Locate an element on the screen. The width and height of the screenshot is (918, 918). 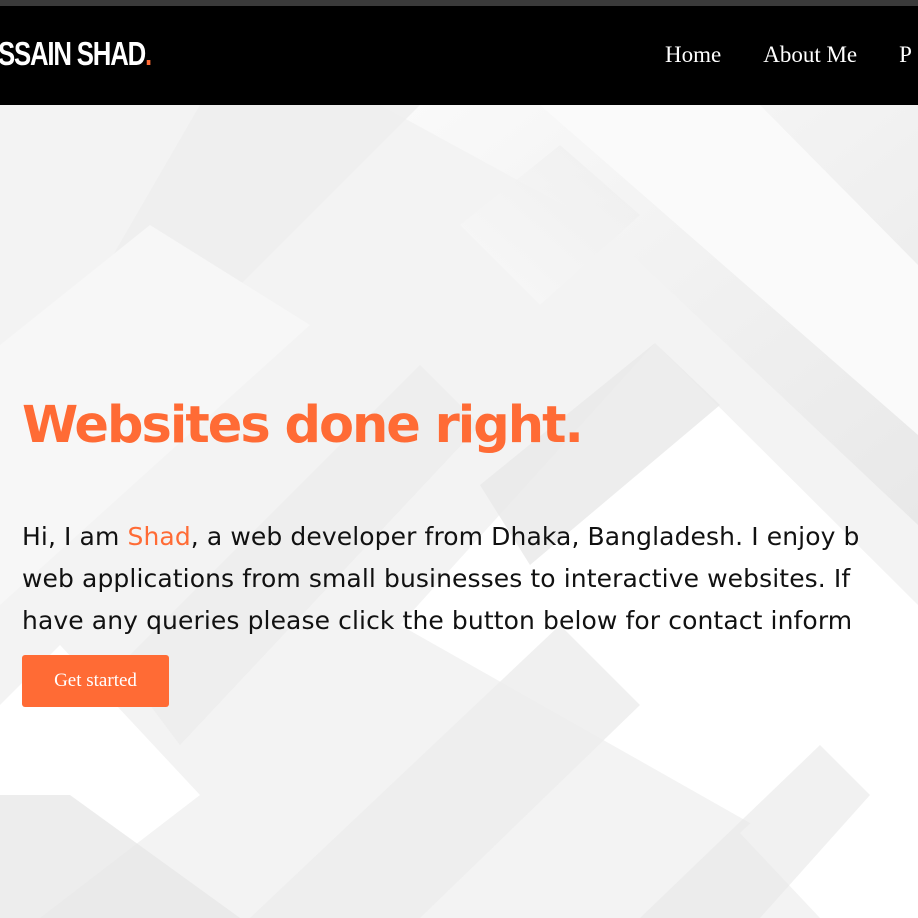
site-logo: SSAIN SHAD. is located at coordinates (76, 54).